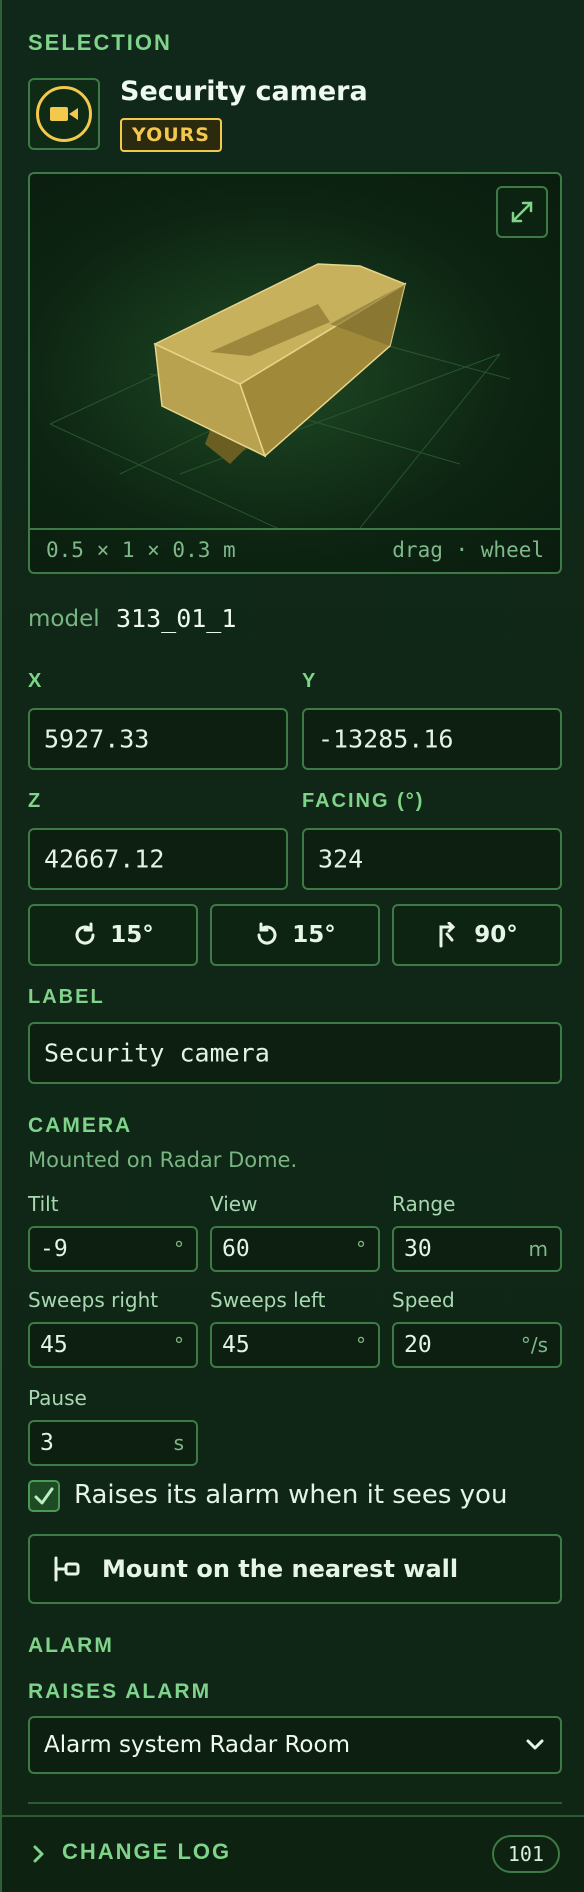 The width and height of the screenshot is (584, 1892). What do you see at coordinates (97, 739) in the screenshot?
I see `x-input-value: 5927.33` at bounding box center [97, 739].